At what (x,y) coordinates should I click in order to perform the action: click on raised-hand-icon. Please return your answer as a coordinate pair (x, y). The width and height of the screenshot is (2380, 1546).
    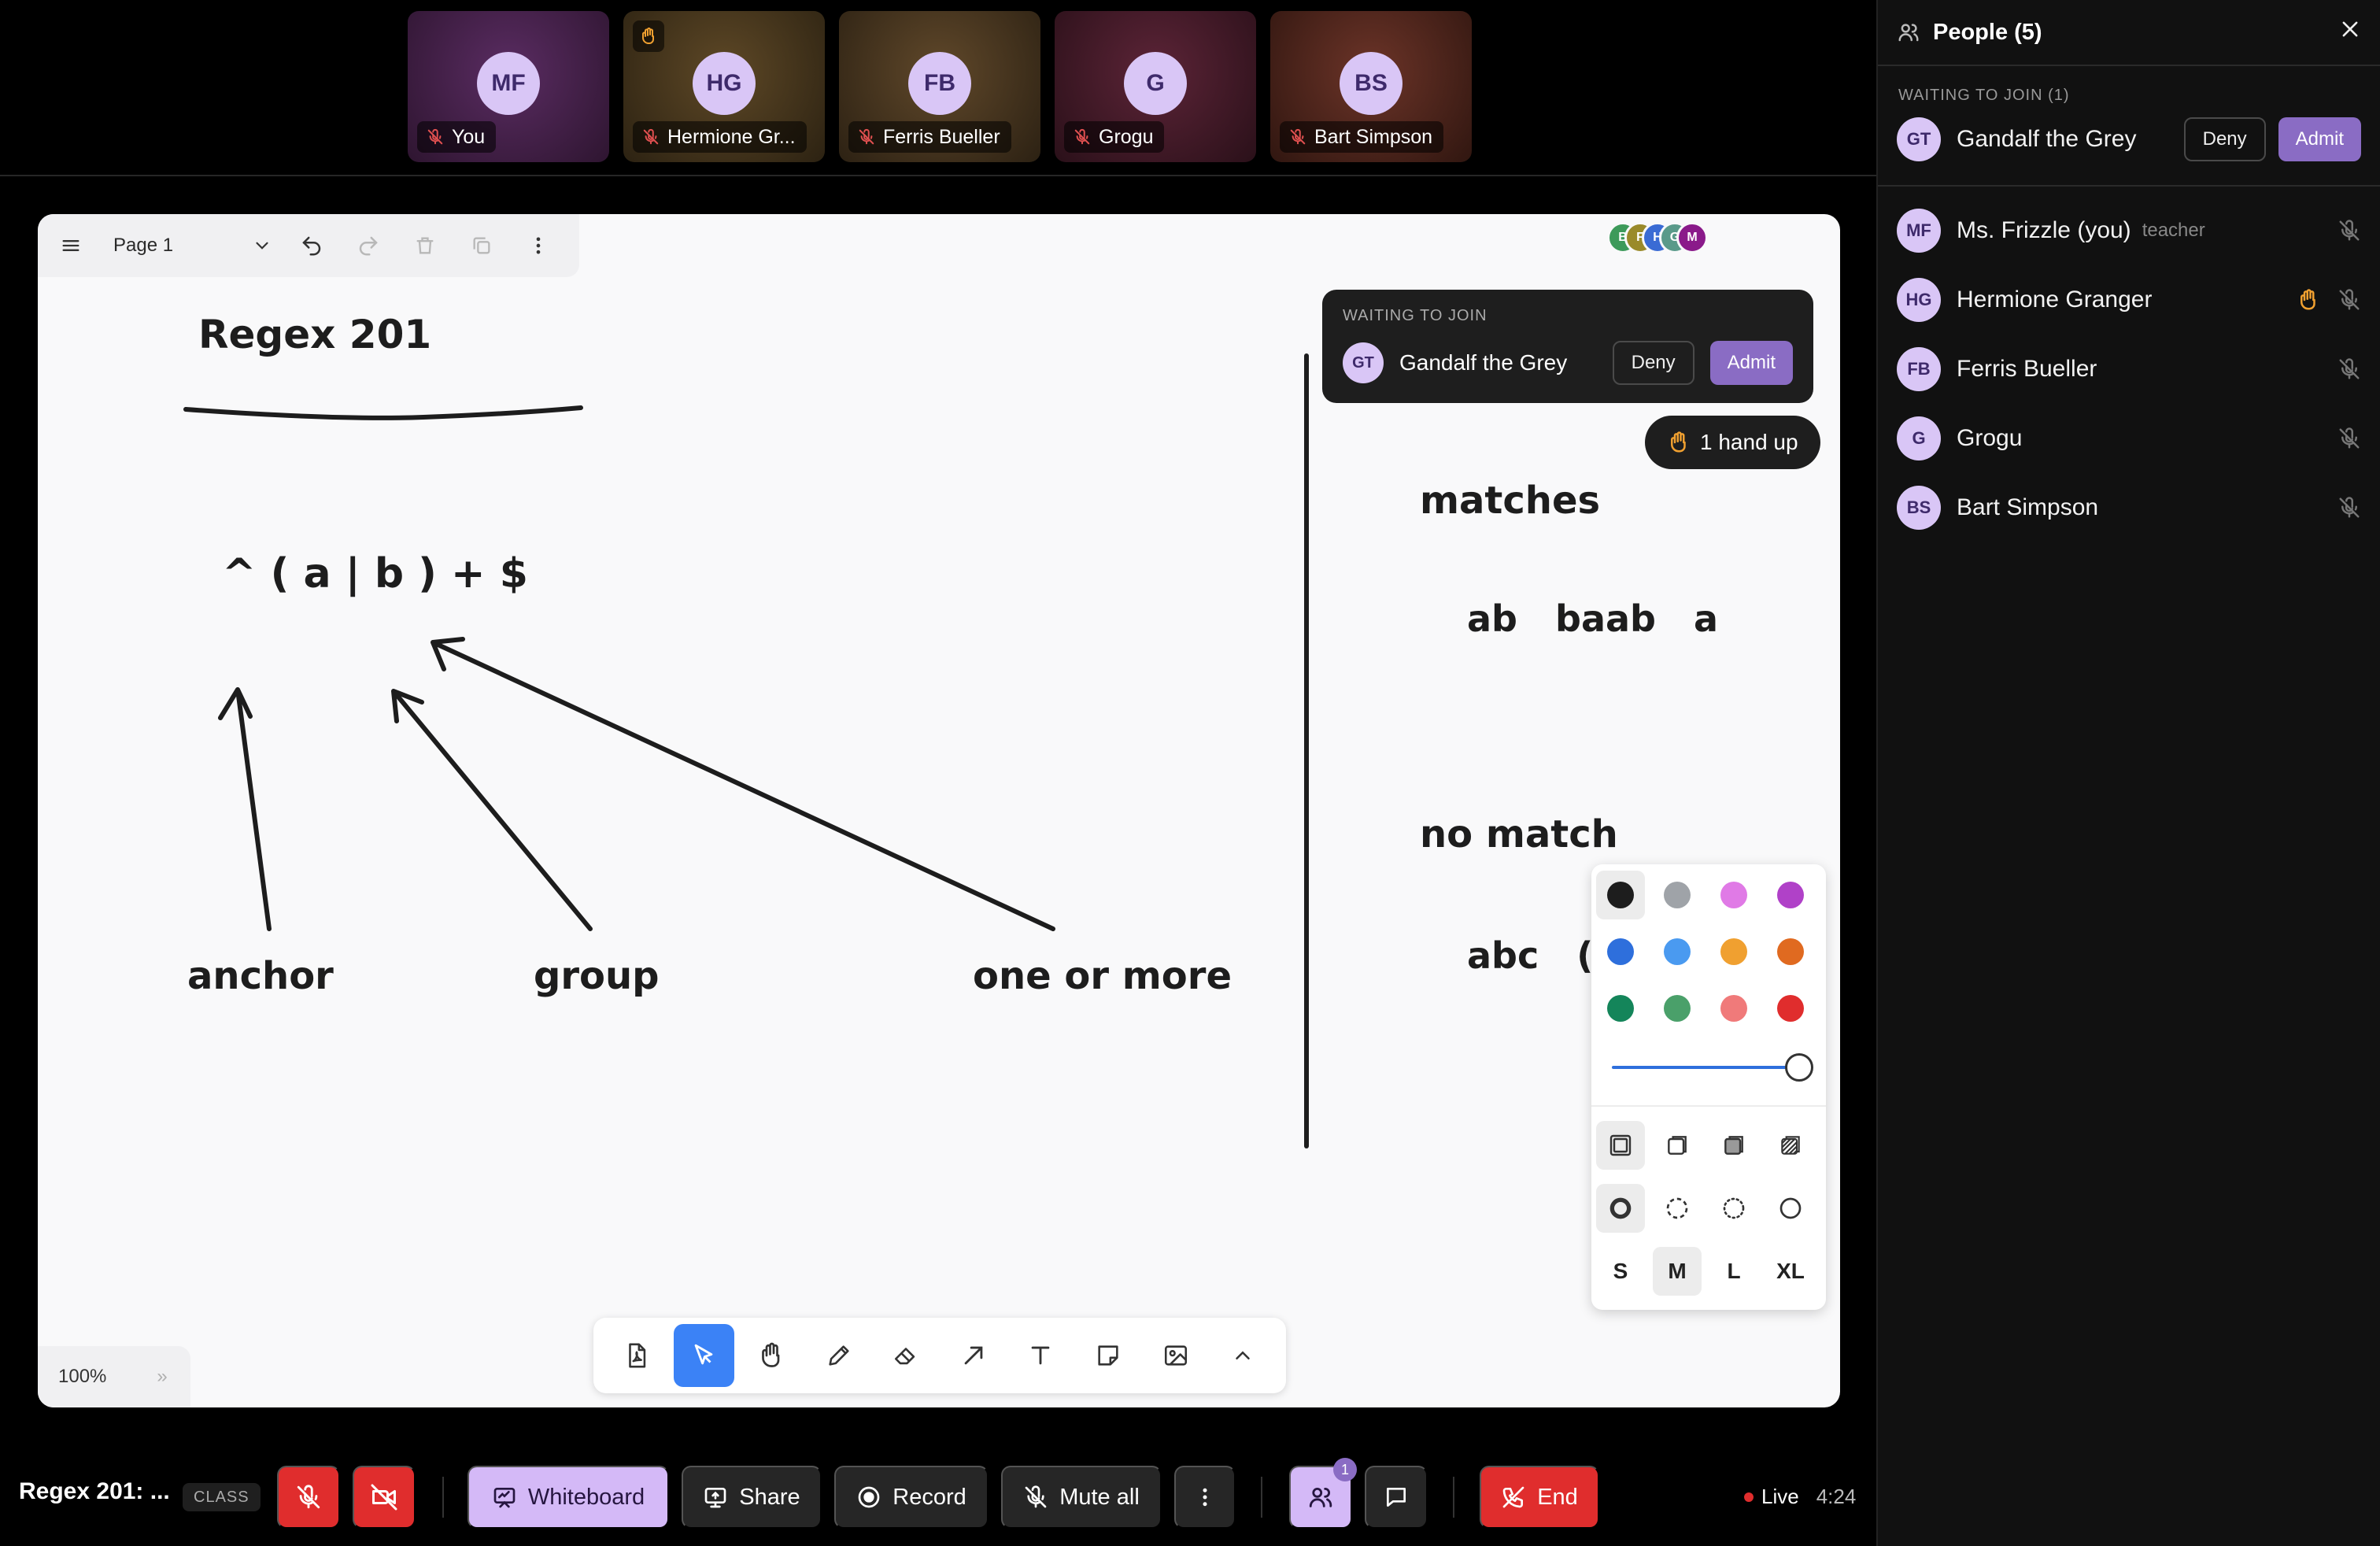
    Looking at the image, I should click on (2308, 300).